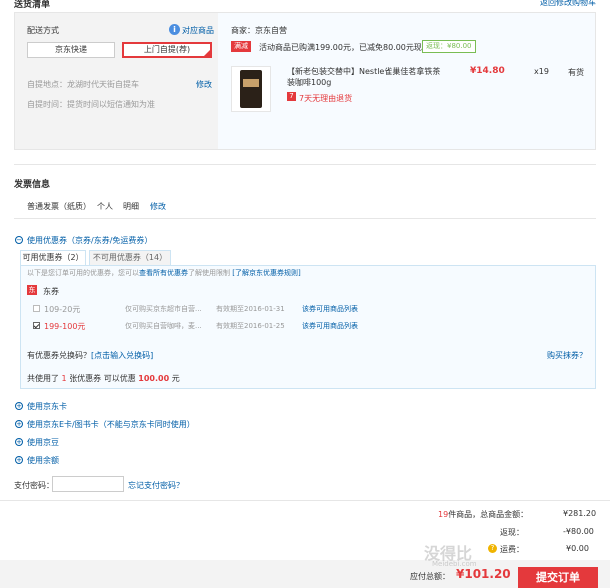 Image resolution: width=610 pixels, height=588 pixels. What do you see at coordinates (19, 240) in the screenshot?
I see `collapse-coupon-icon: −` at bounding box center [19, 240].